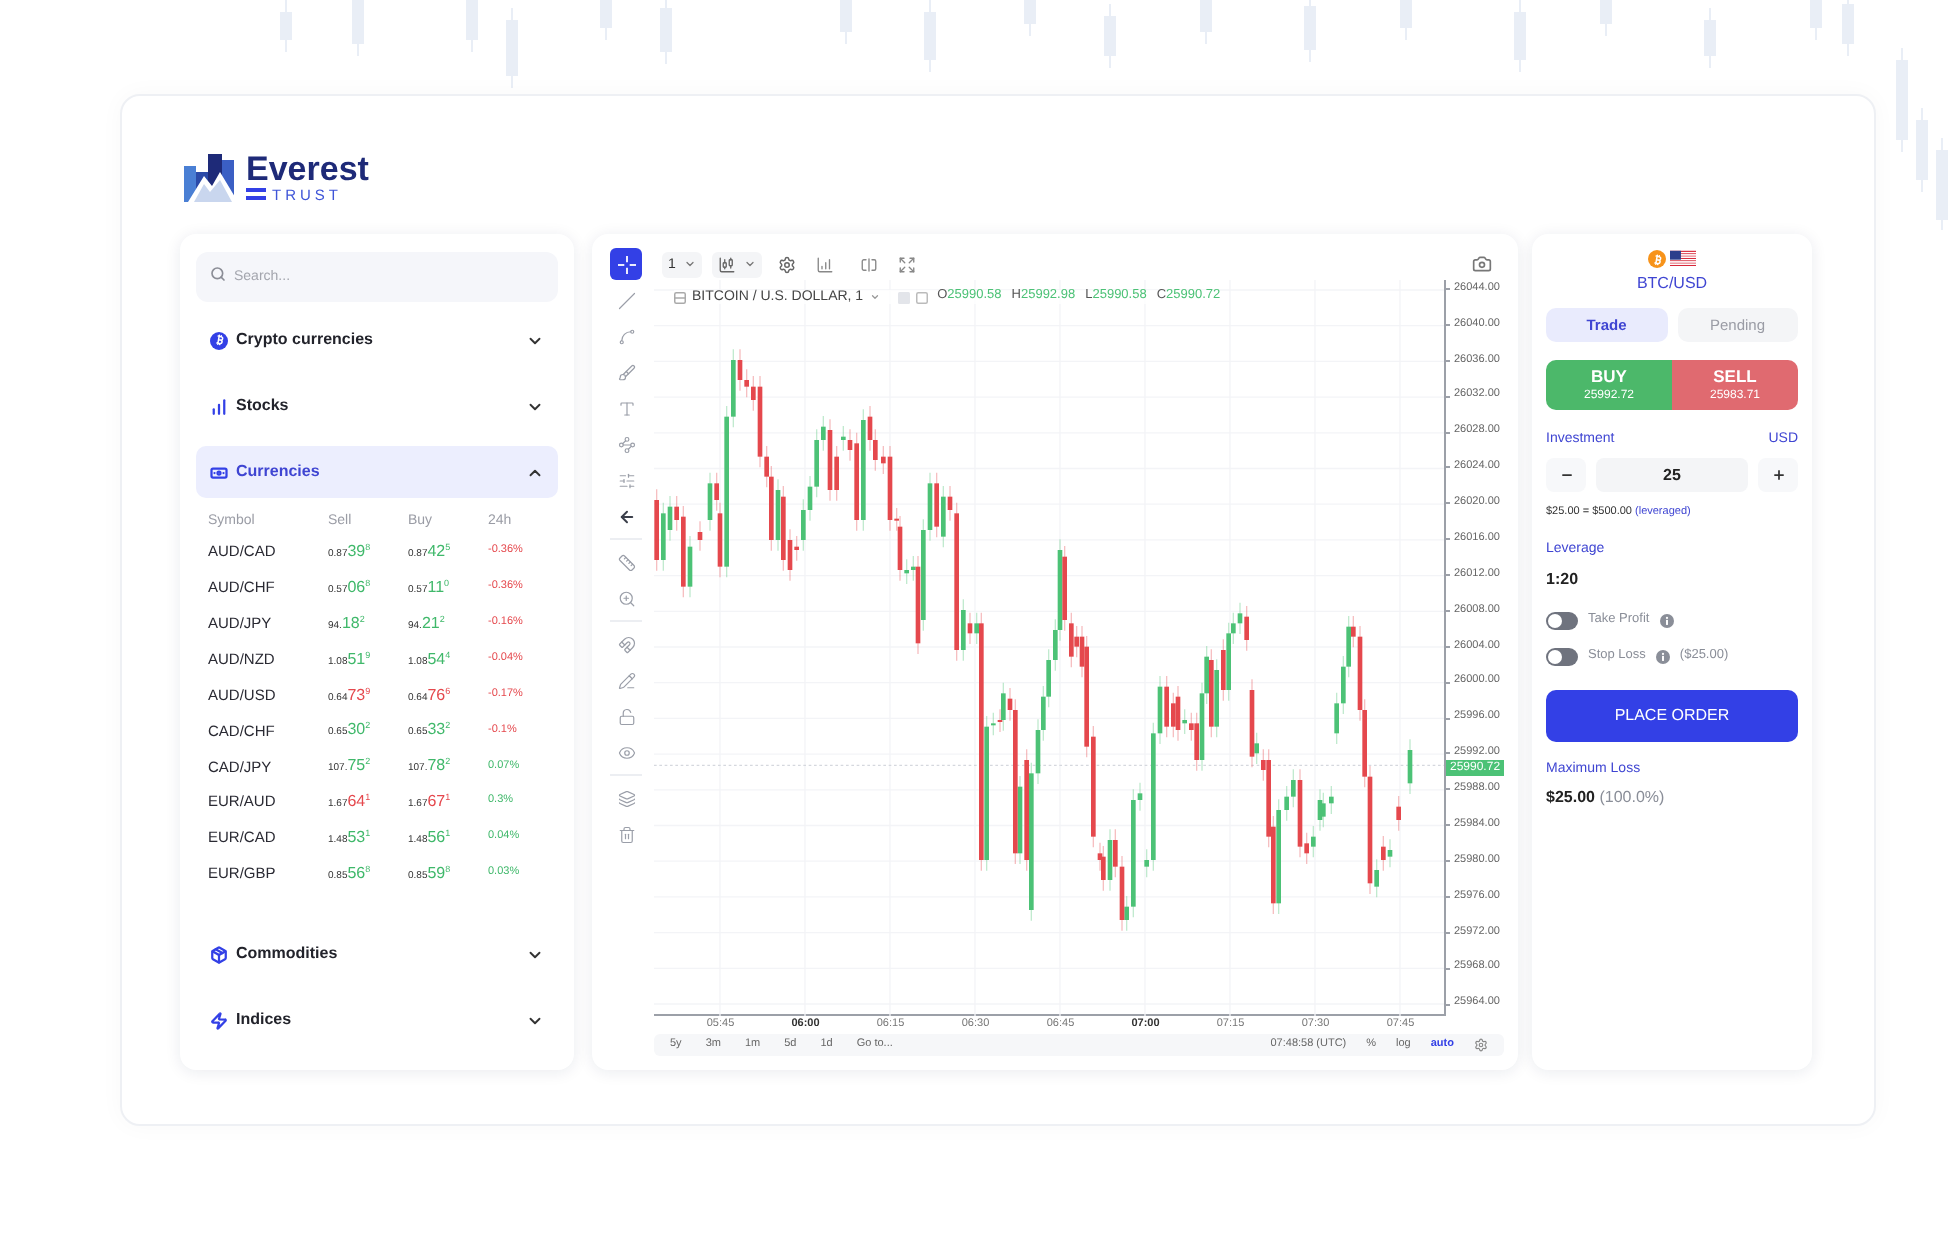 The image size is (1954, 1250). I want to click on lightning-icon, so click(219, 1020).